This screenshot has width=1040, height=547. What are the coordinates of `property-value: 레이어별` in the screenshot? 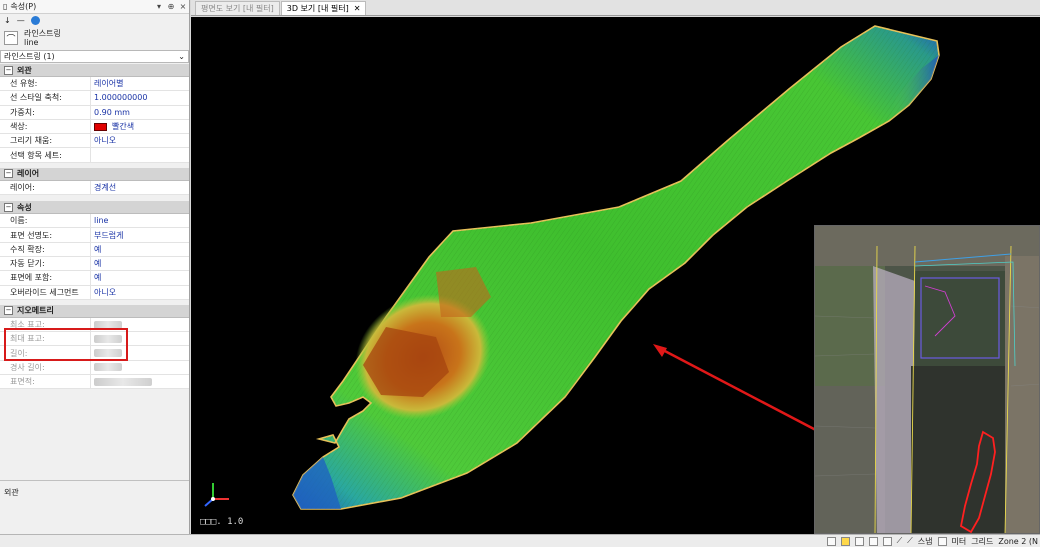 It's located at (140, 83).